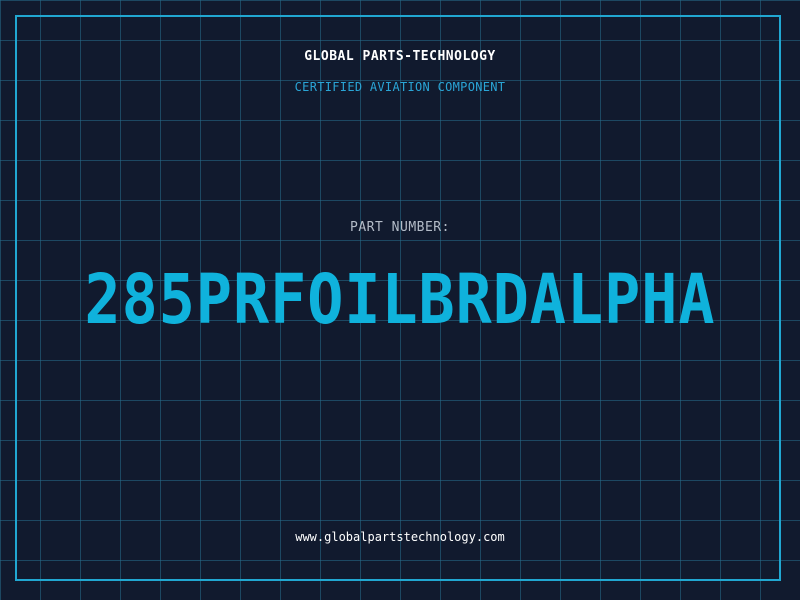 The image size is (800, 600). What do you see at coordinates (400, 537) in the screenshot?
I see `website-url: www.globalpartstechnology.com` at bounding box center [400, 537].